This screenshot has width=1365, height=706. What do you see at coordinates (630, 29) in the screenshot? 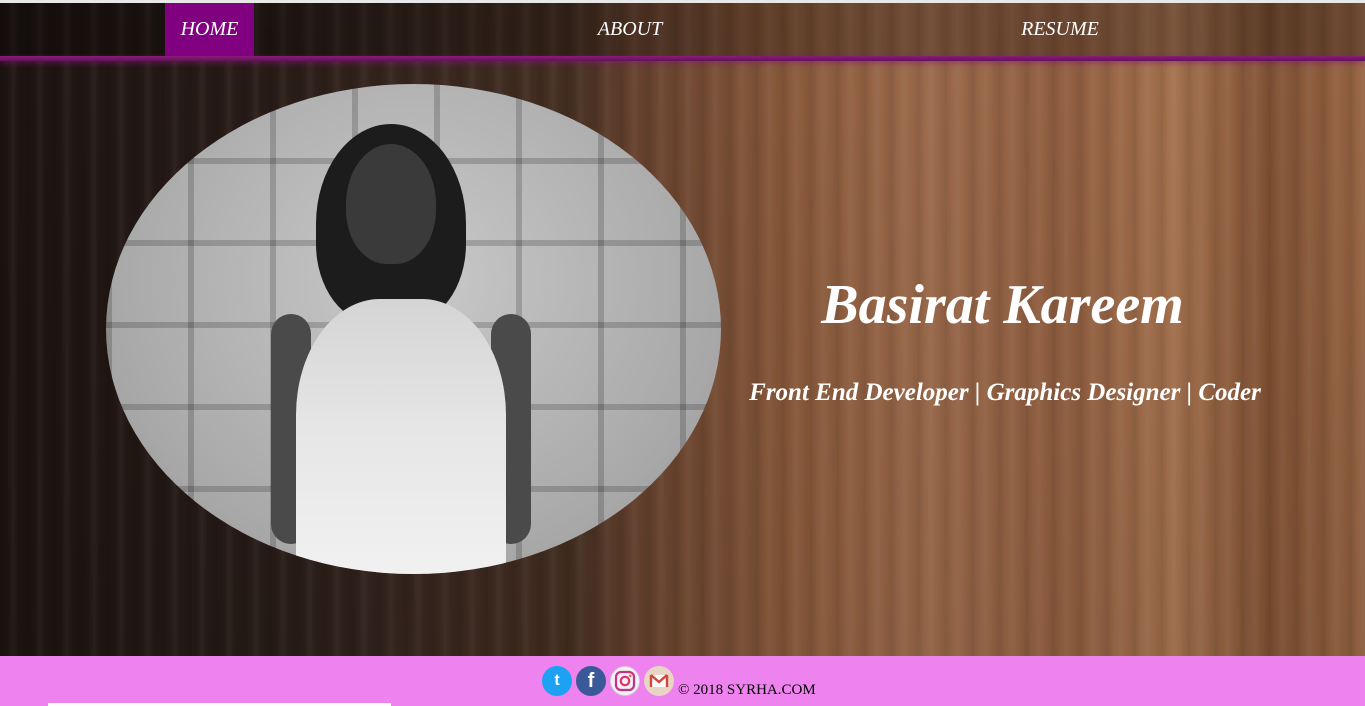
I see `nav-about-link: ABOUT` at bounding box center [630, 29].